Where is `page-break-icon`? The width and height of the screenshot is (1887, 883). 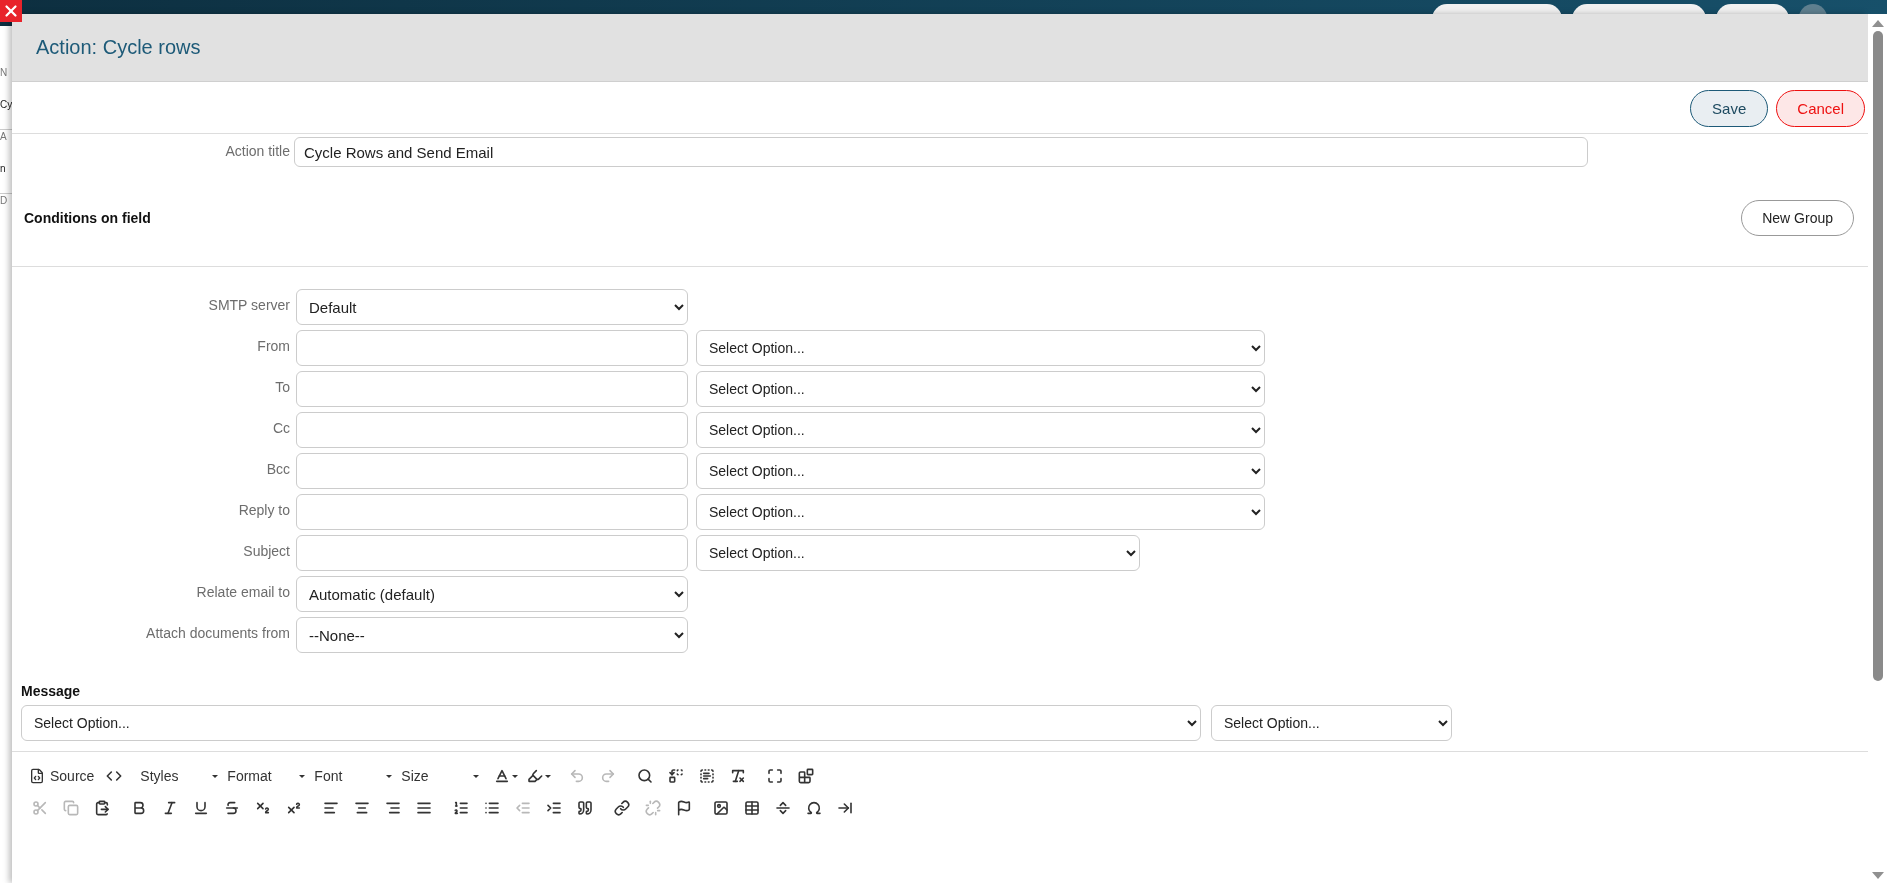
page-break-icon is located at coordinates (845, 808).